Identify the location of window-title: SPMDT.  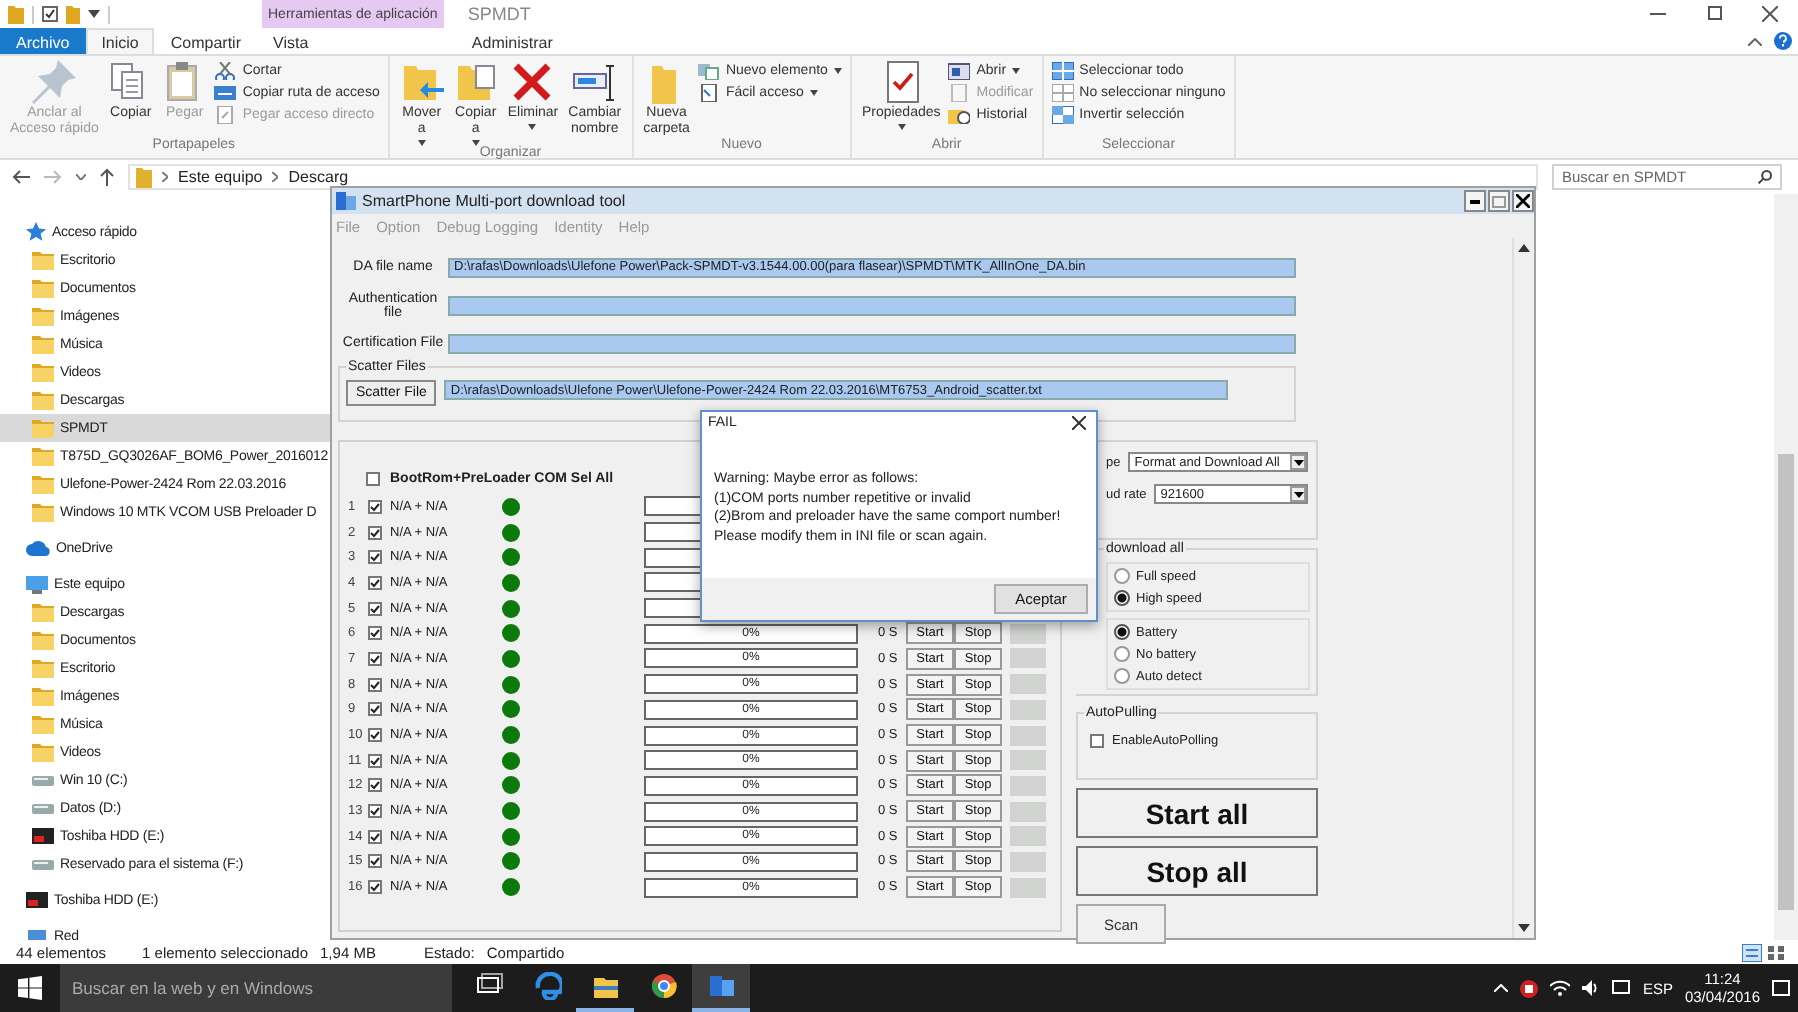
(499, 14).